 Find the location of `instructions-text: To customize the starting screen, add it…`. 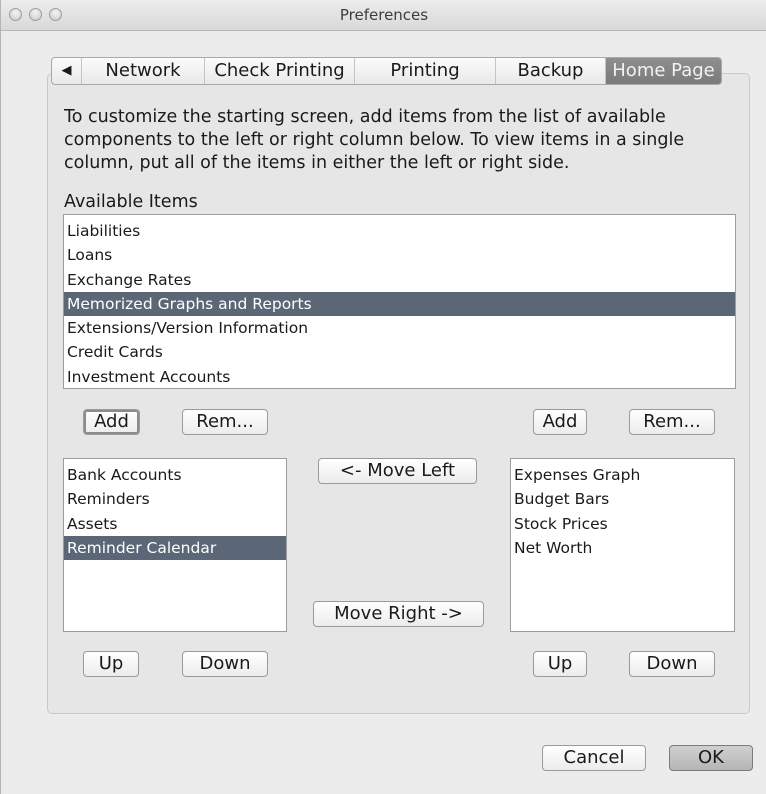

instructions-text: To customize the starting screen, add it… is located at coordinates (374, 140).